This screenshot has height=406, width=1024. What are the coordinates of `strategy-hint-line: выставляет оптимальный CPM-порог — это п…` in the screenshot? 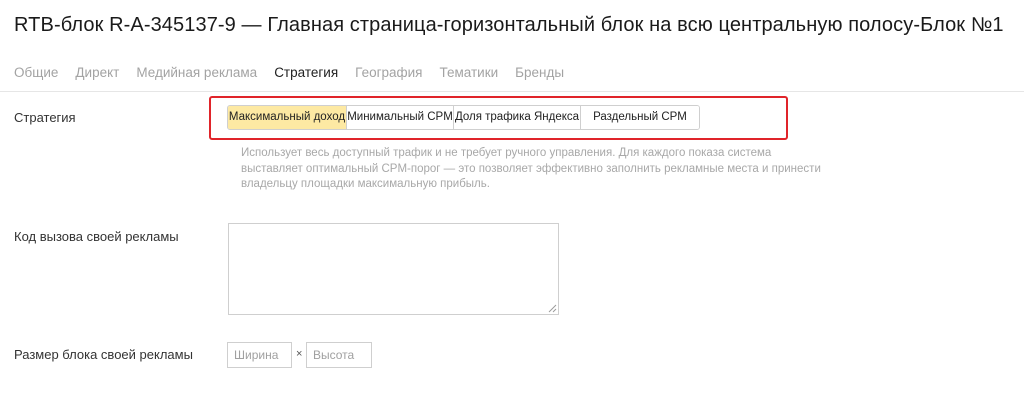 It's located at (531, 168).